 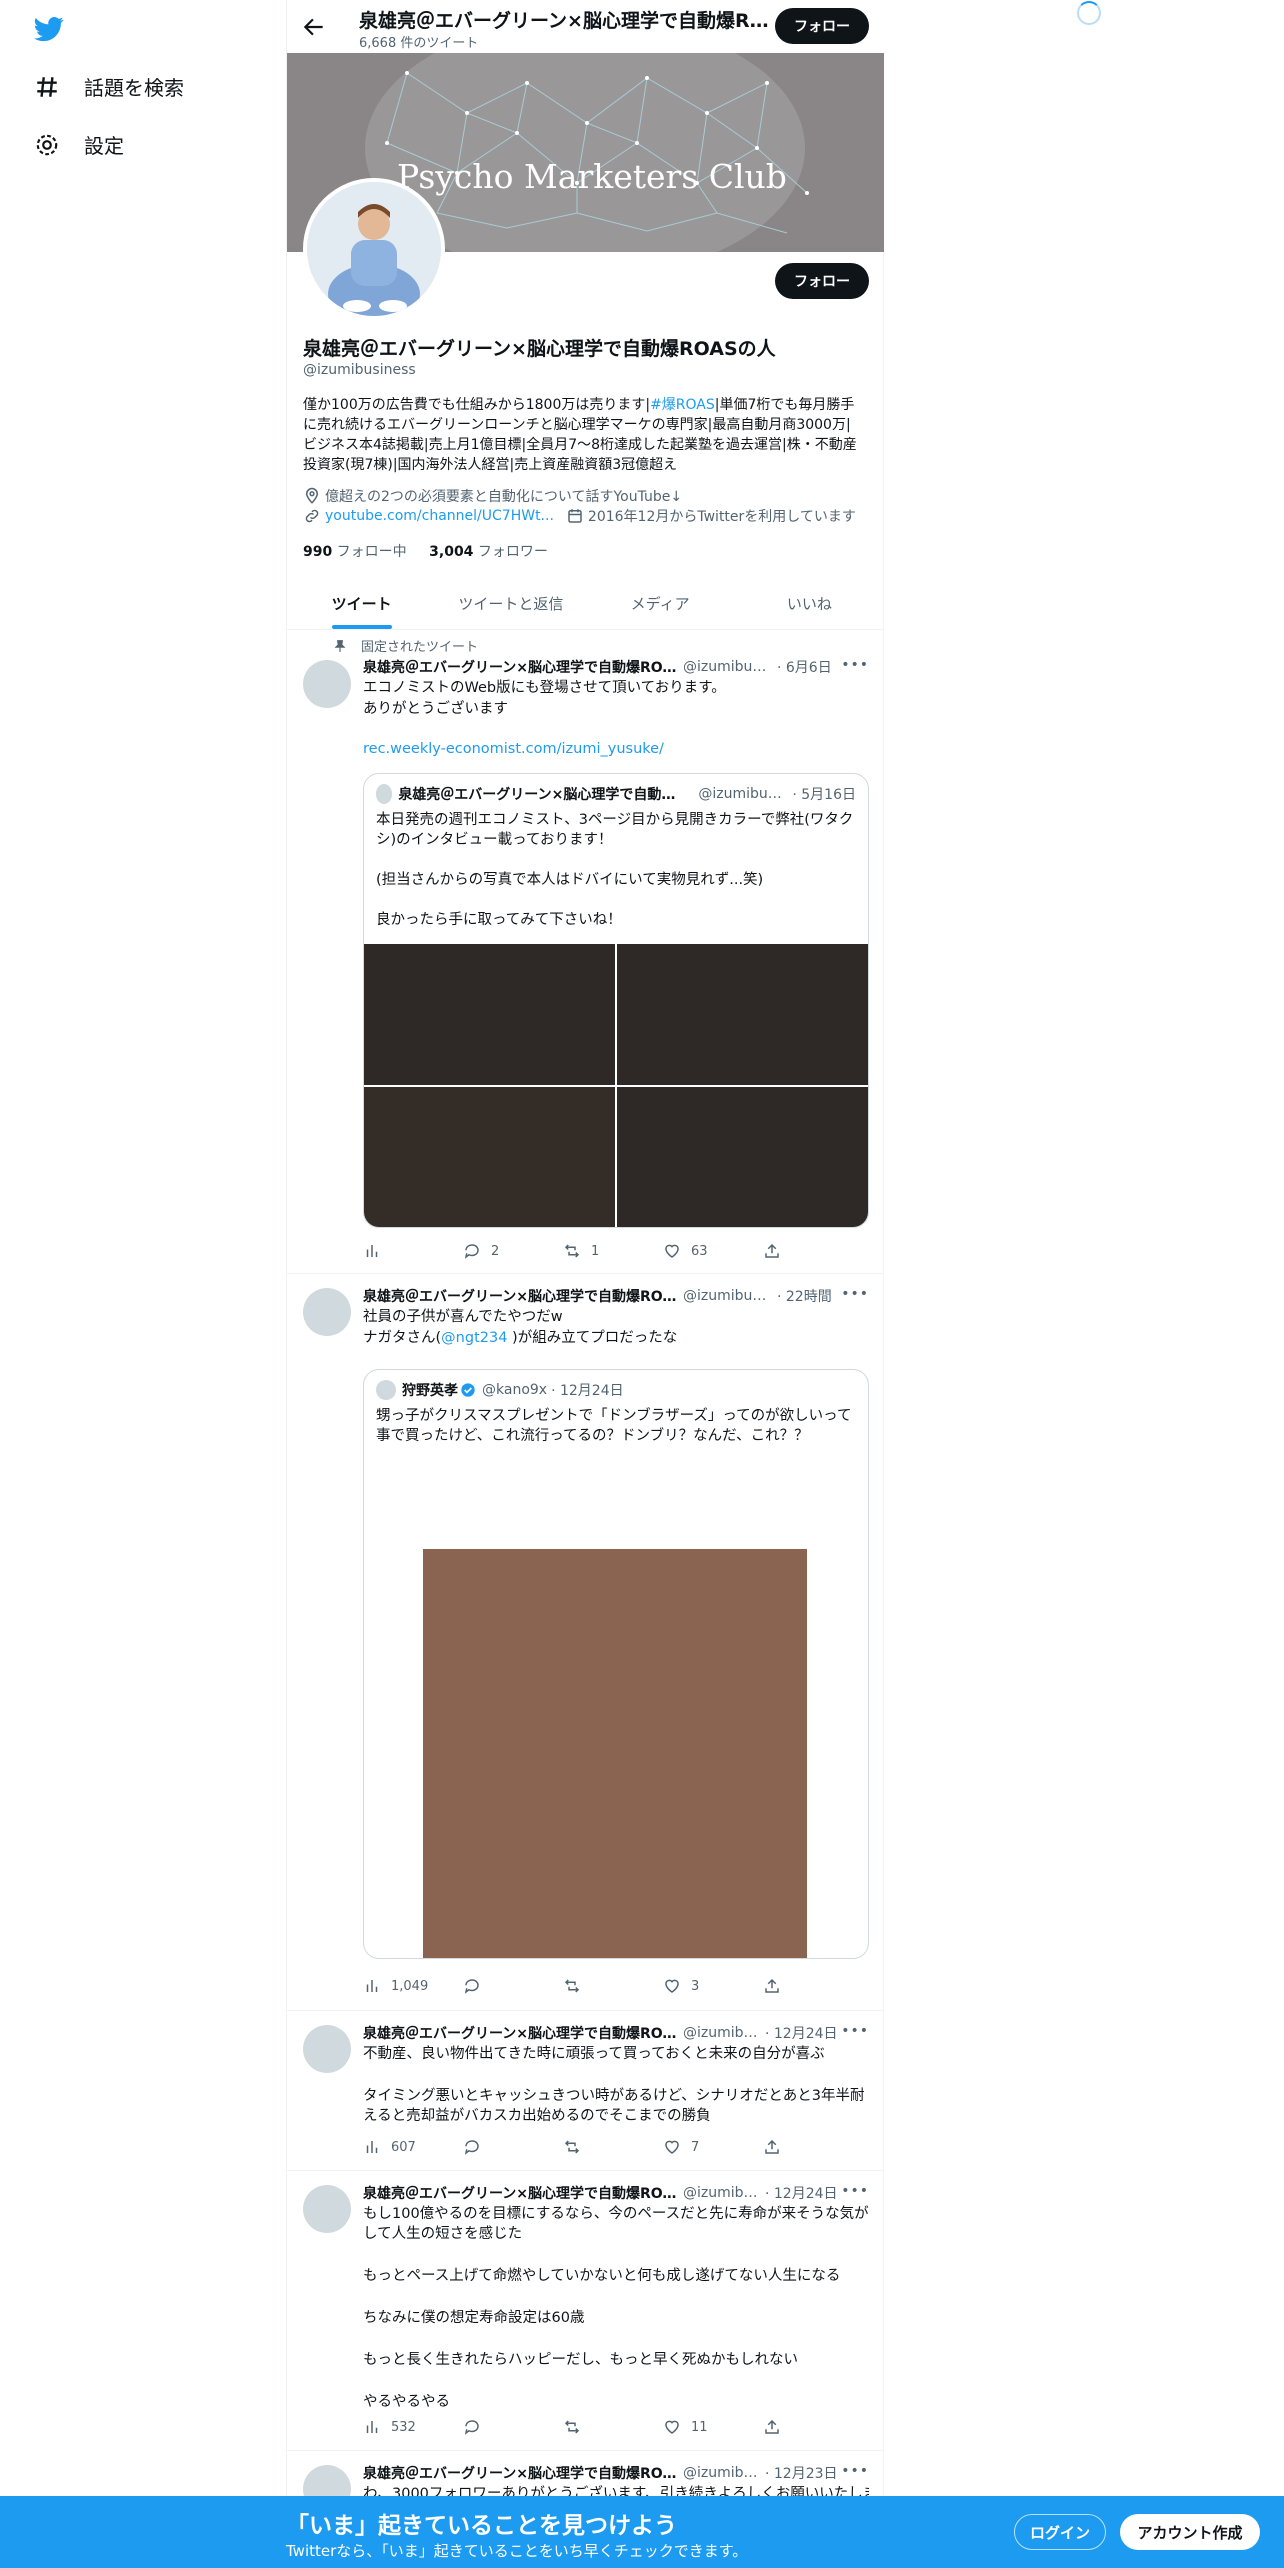 I want to click on login-button: ログイン, so click(x=1060, y=2532).